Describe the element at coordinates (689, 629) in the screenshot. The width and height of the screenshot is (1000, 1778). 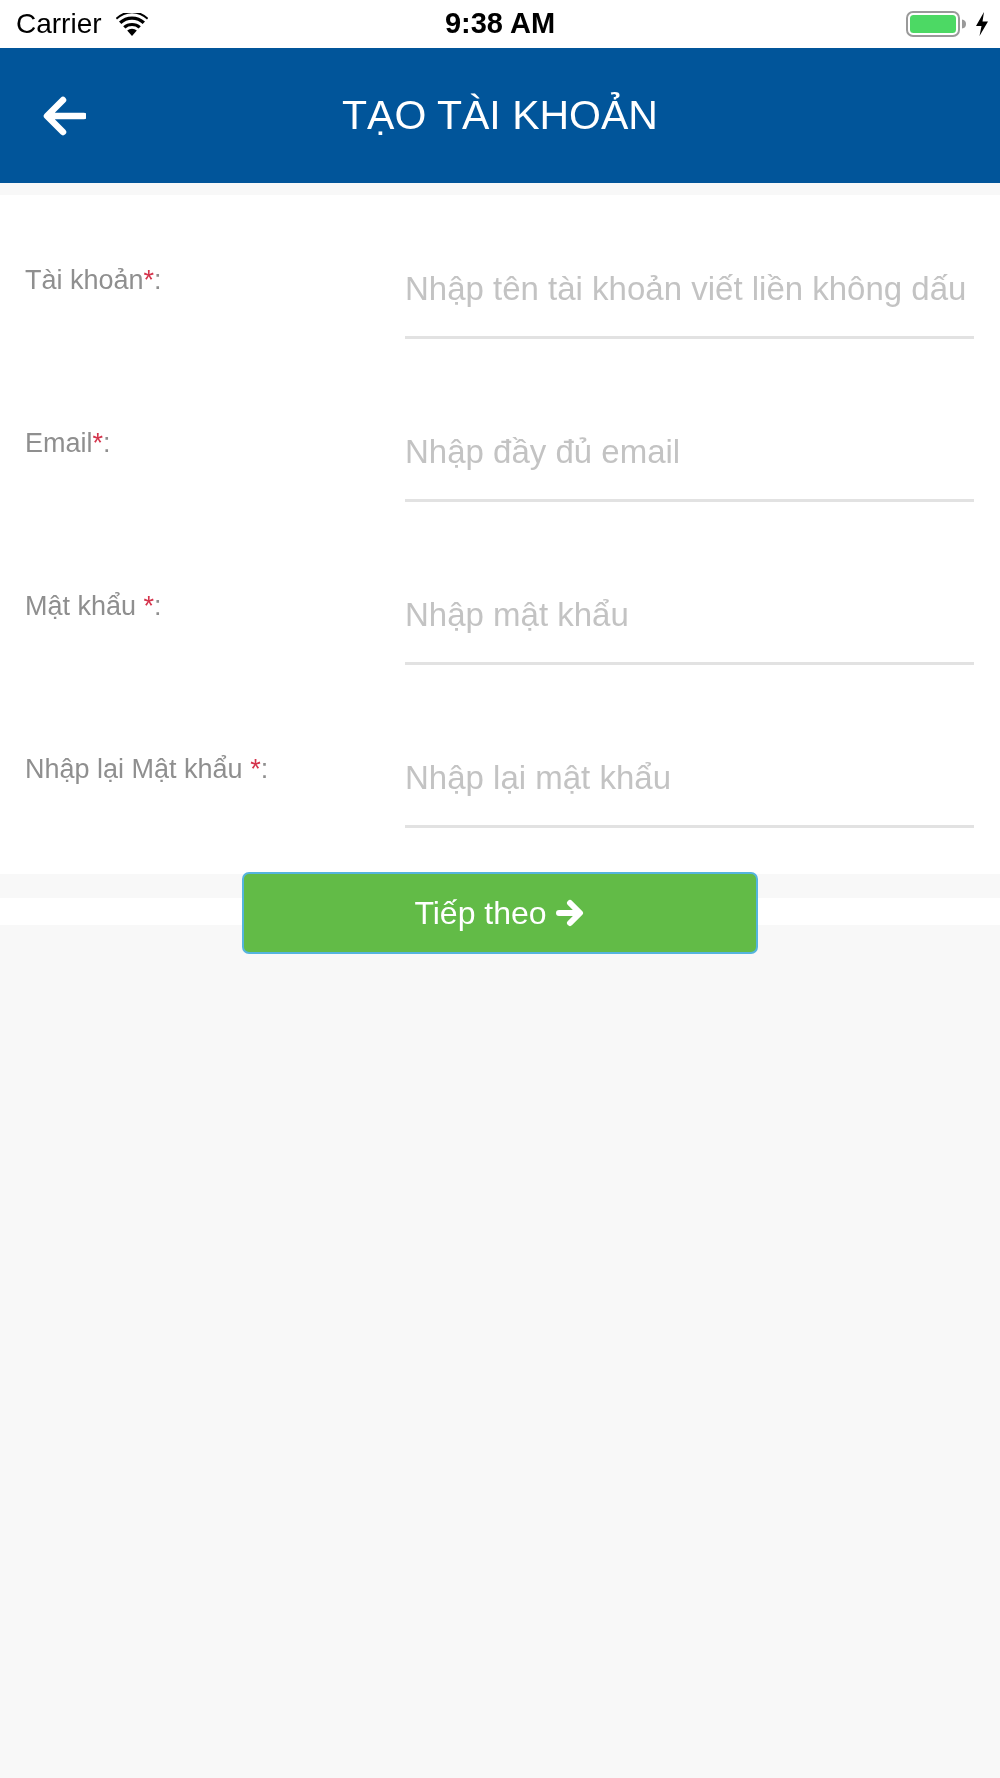
I see `input-field: Nhập mật khẩu` at that location.